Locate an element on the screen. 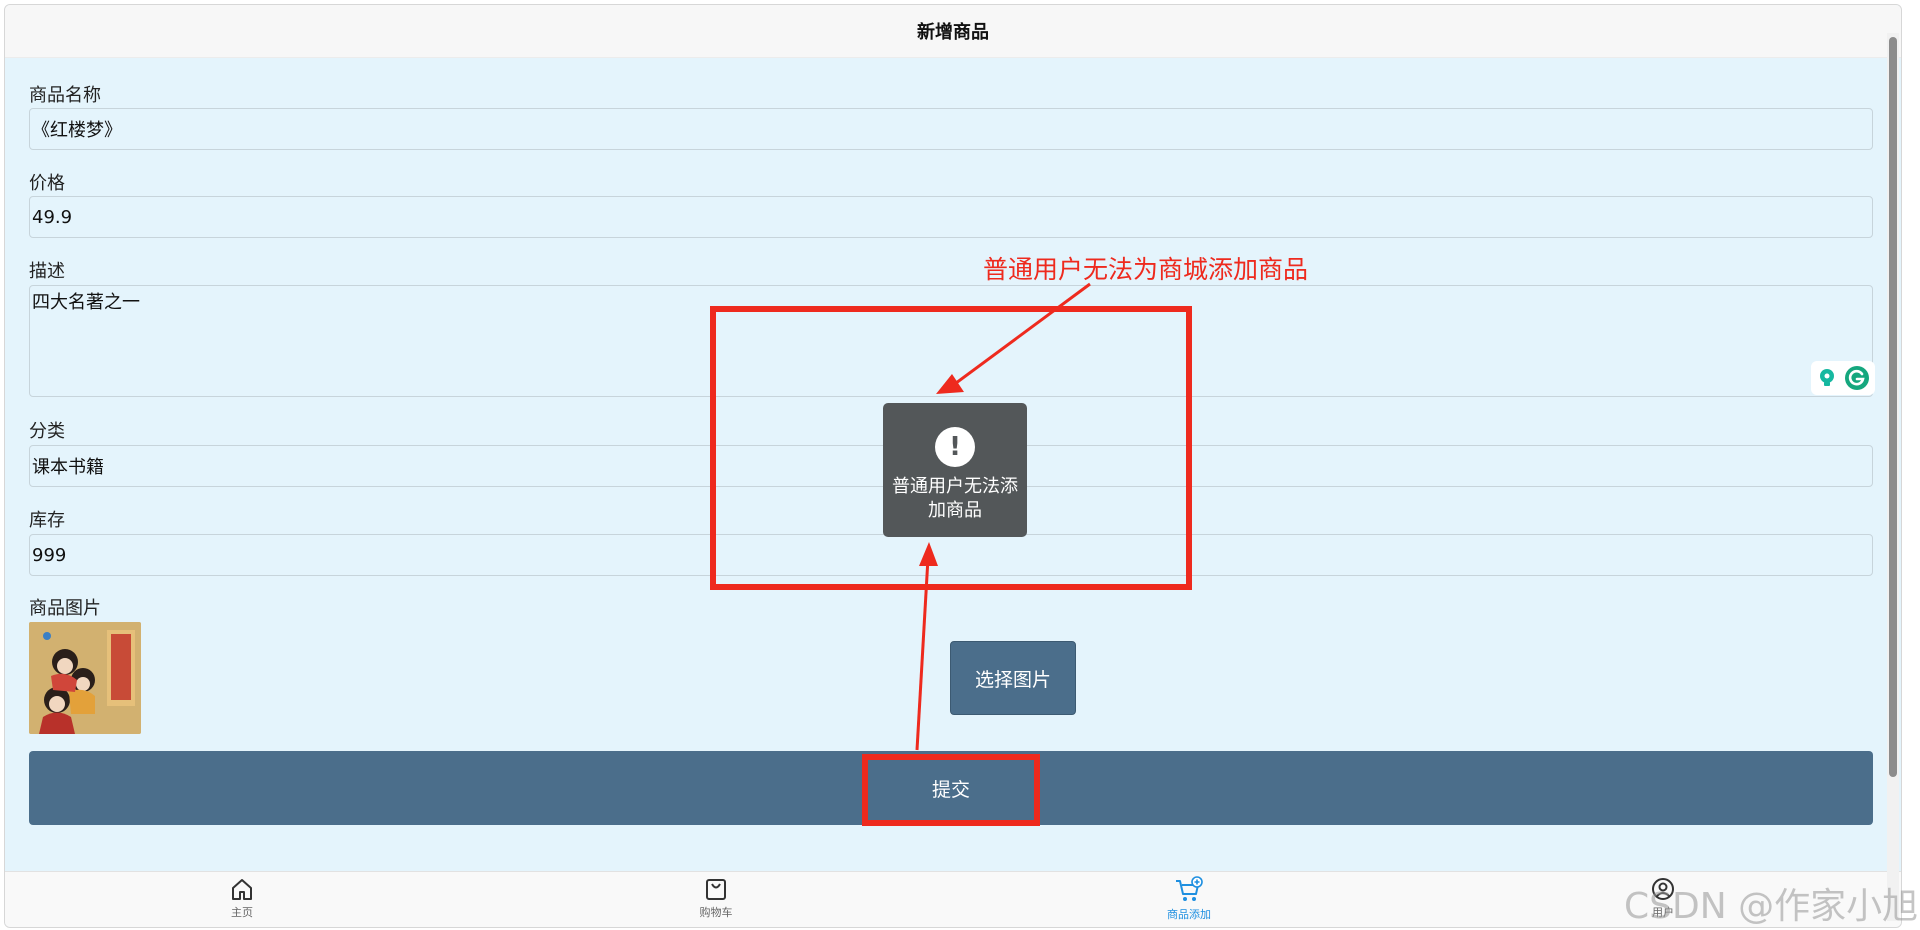 Image resolution: width=1920 pixels, height=930 pixels. watermark: CSDN @作家小旭 is located at coordinates (1771, 906).